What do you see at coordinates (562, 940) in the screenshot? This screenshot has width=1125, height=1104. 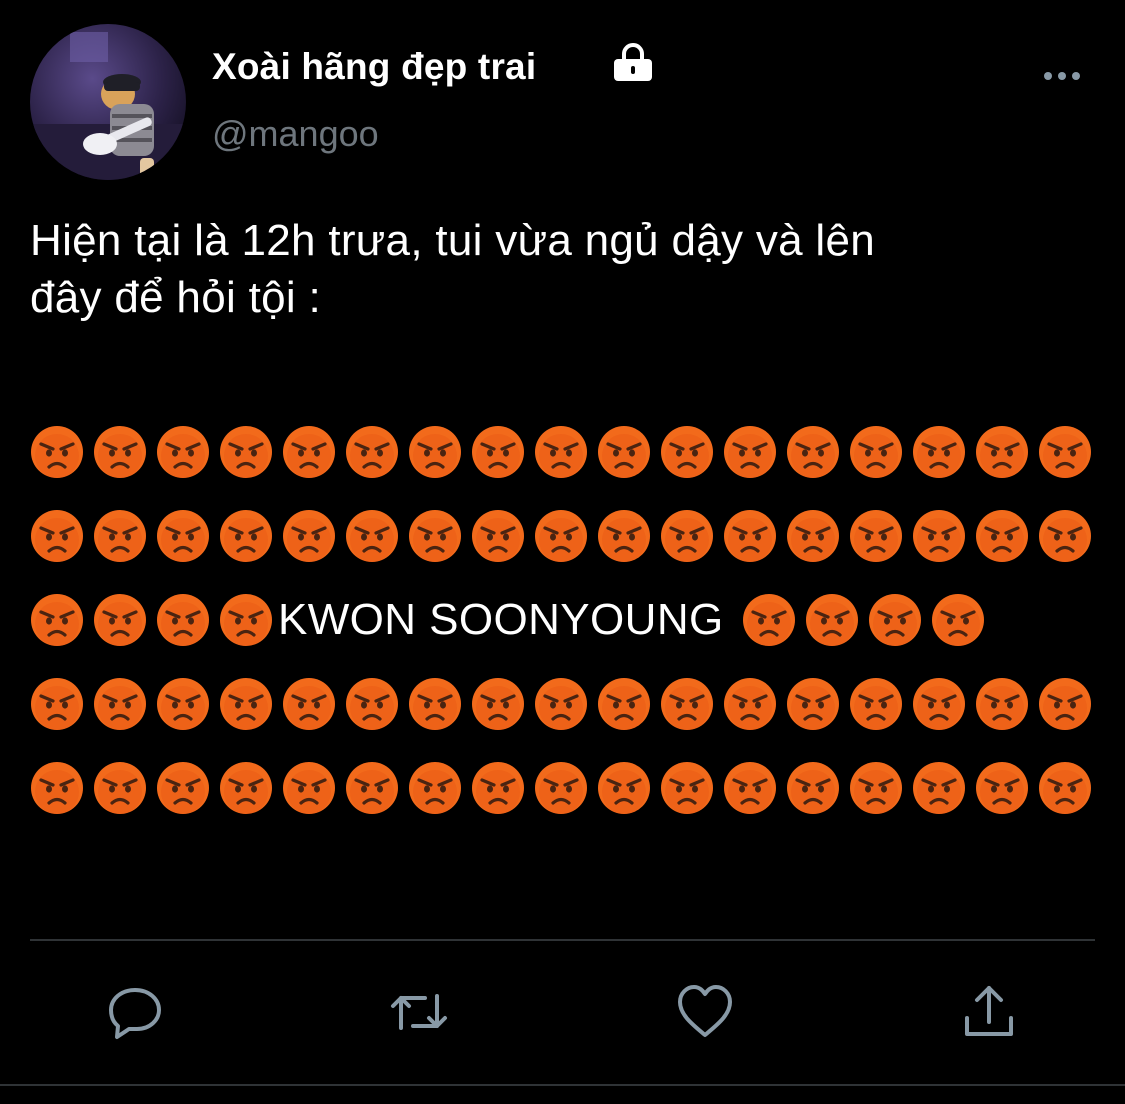 I see `divider` at bounding box center [562, 940].